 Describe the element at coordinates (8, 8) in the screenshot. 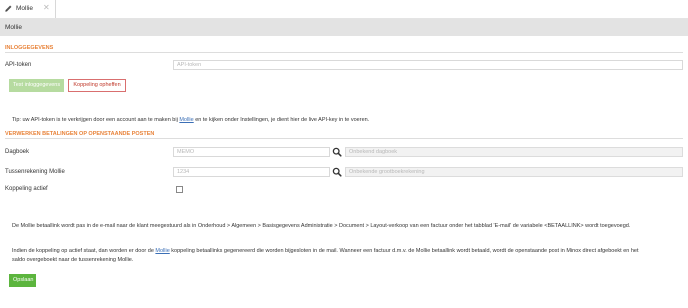

I see `pencil-icon` at that location.